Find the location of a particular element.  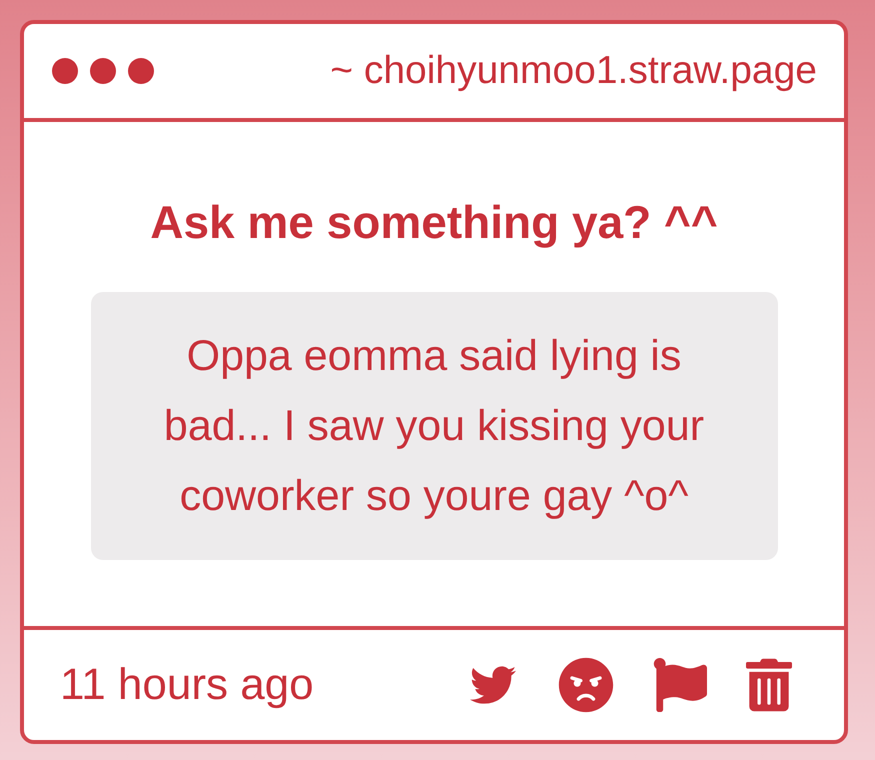

flag-icon is located at coordinates (680, 685).